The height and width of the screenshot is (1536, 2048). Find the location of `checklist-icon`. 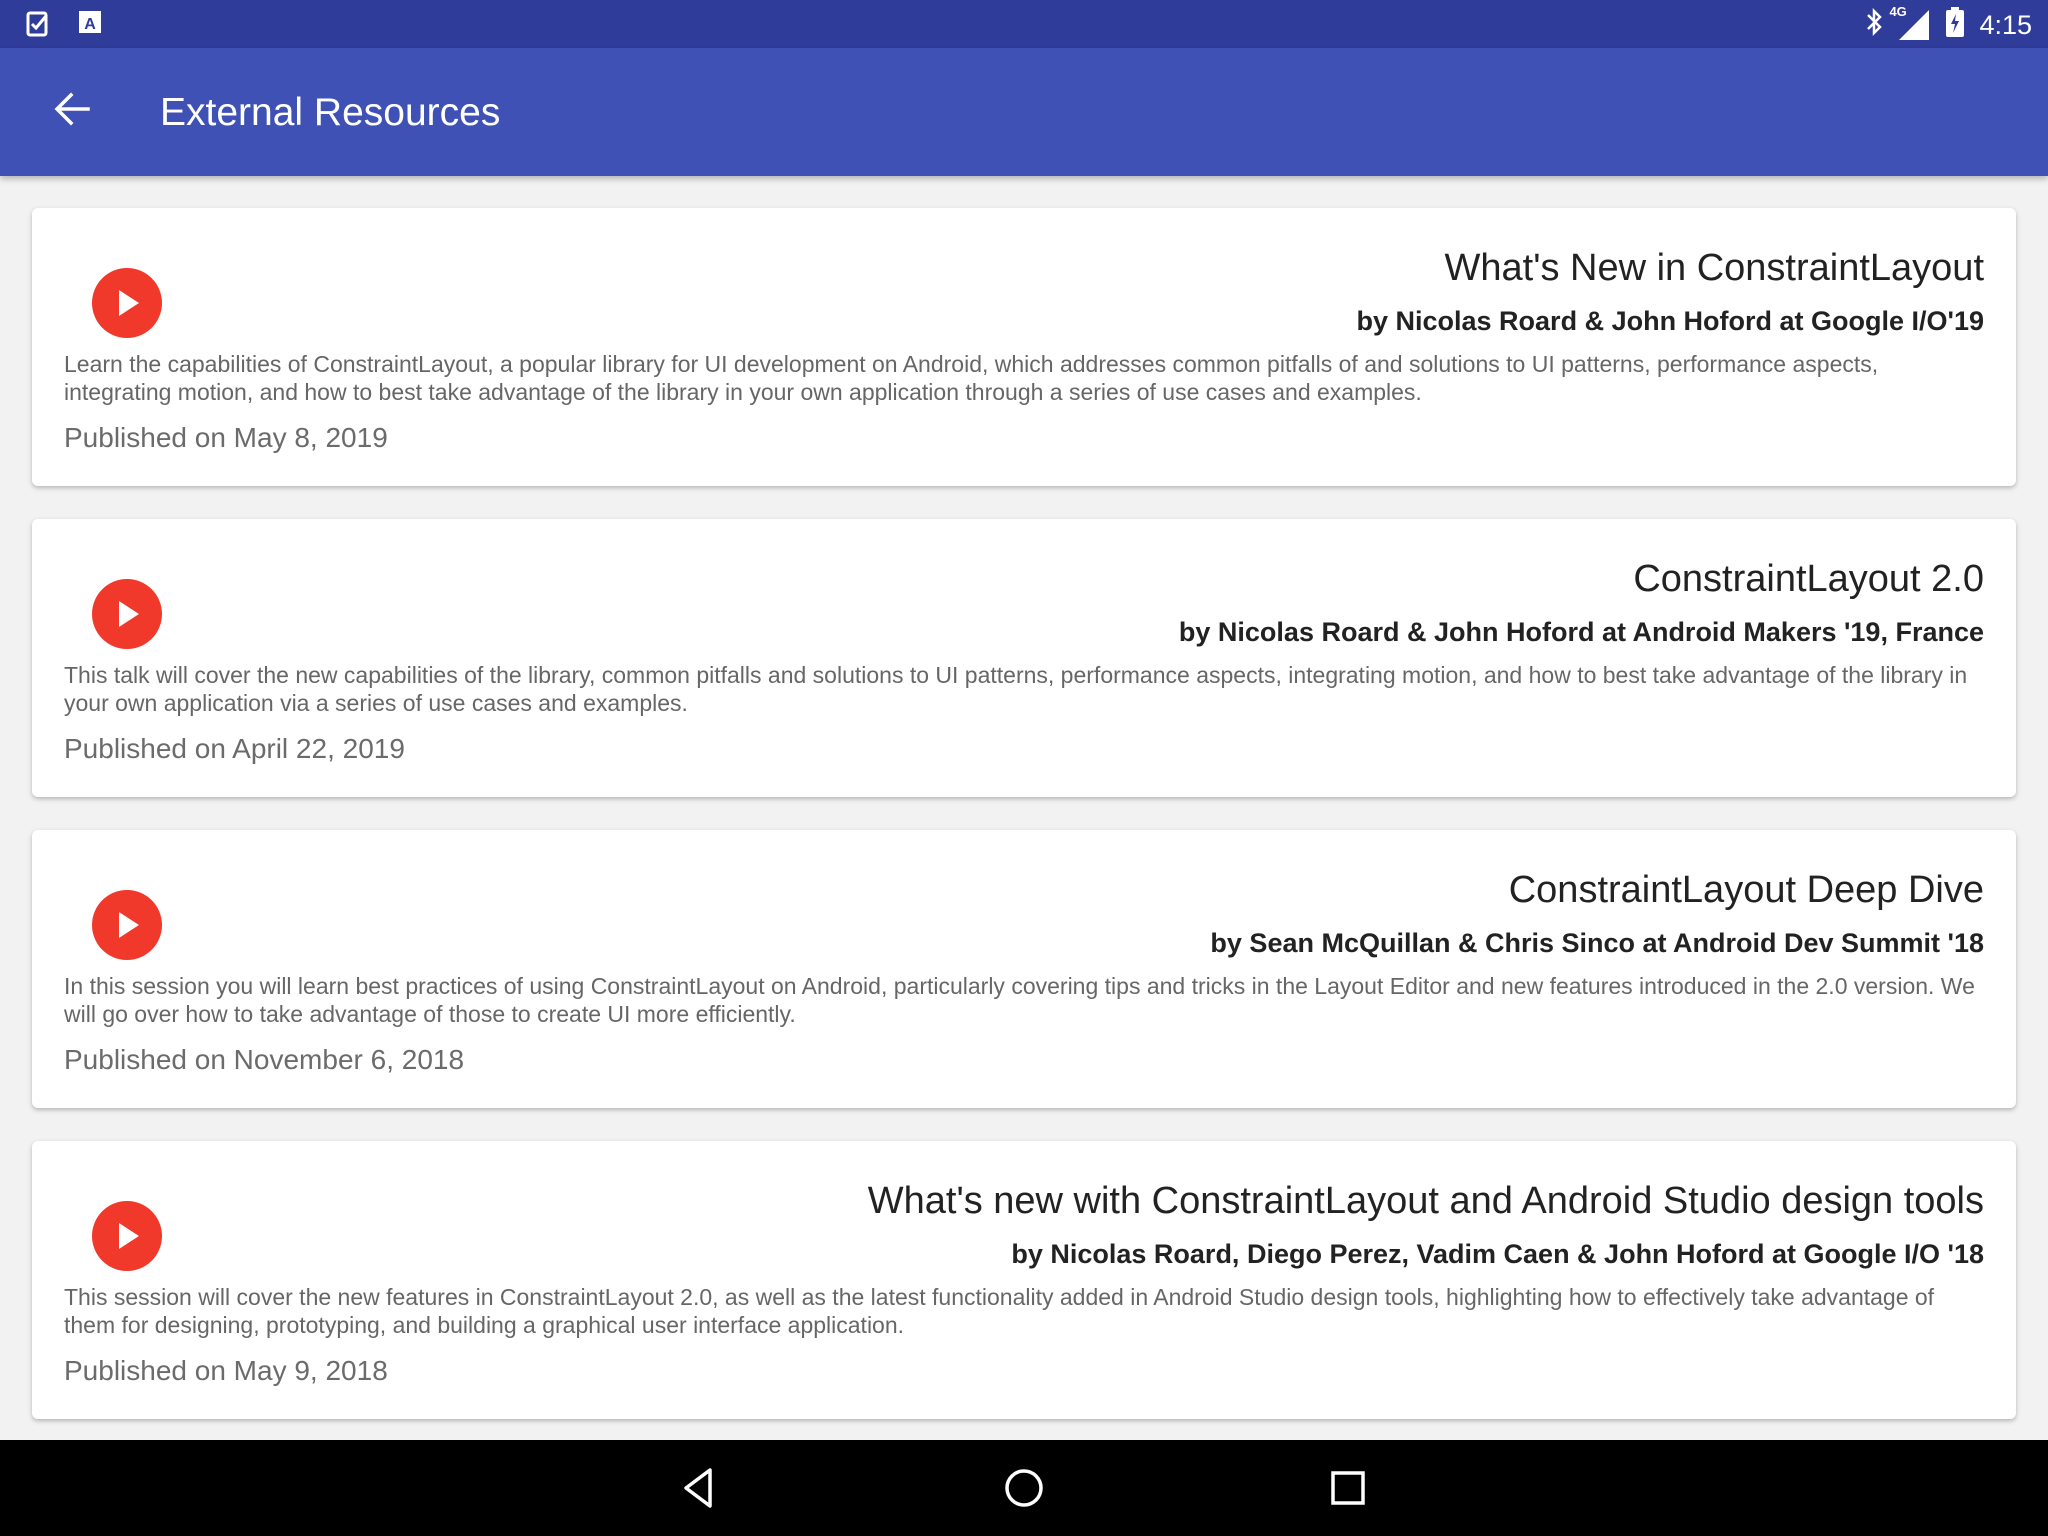

checklist-icon is located at coordinates (39, 26).